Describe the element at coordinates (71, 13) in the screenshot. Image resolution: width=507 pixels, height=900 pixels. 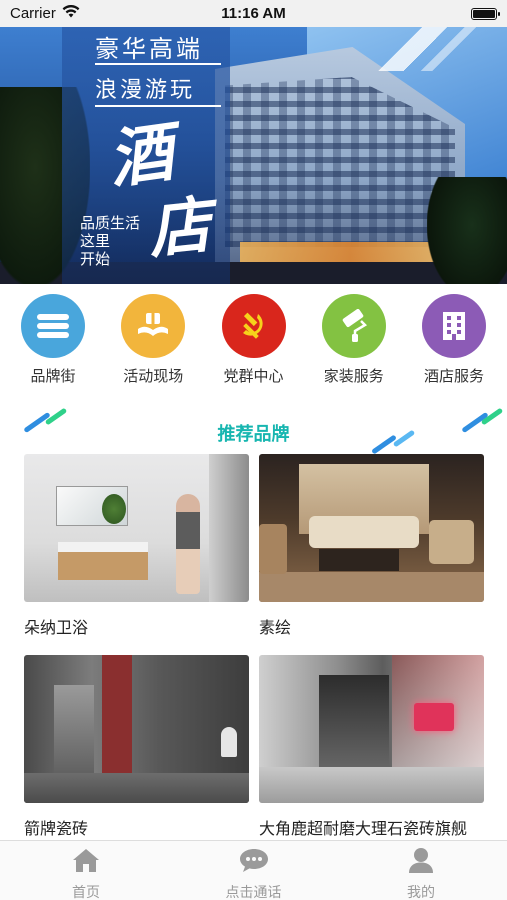
I see `wifi-icon` at that location.